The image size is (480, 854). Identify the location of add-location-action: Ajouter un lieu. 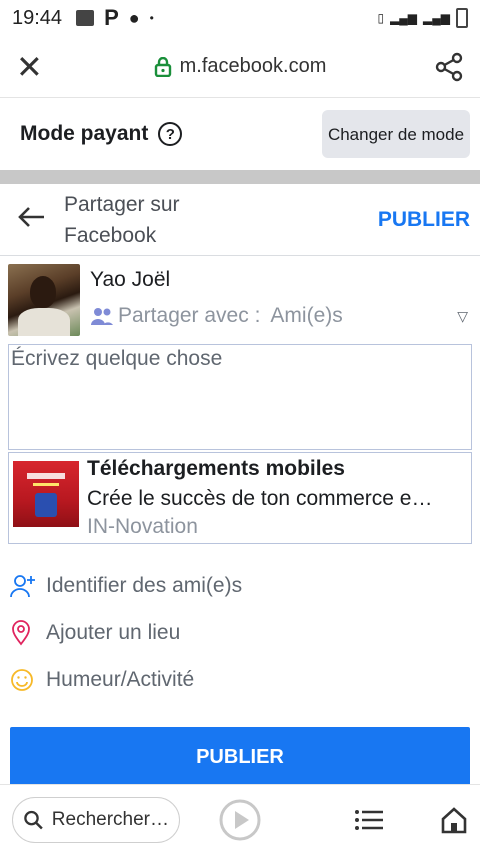
(245, 632).